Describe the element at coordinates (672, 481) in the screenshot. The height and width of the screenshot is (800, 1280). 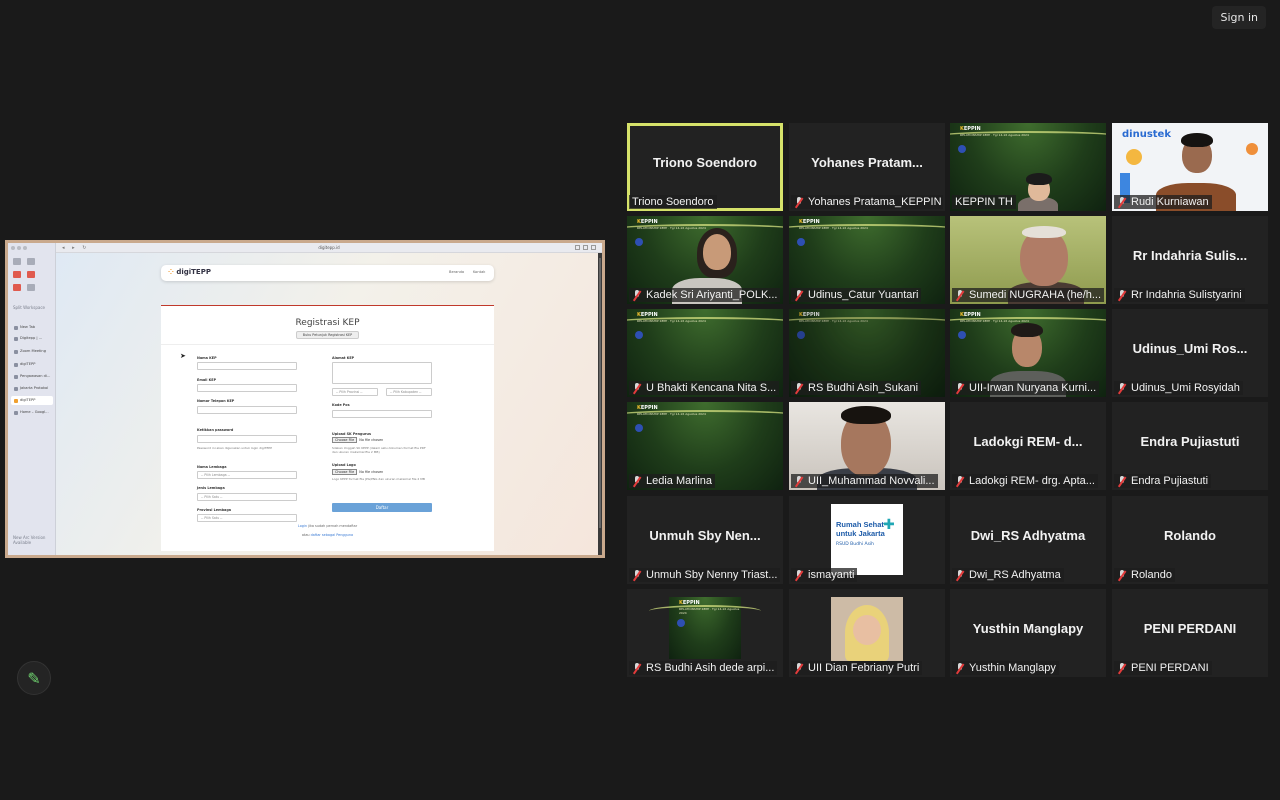
I see `participant-name-label: Ledia Marlina` at that location.